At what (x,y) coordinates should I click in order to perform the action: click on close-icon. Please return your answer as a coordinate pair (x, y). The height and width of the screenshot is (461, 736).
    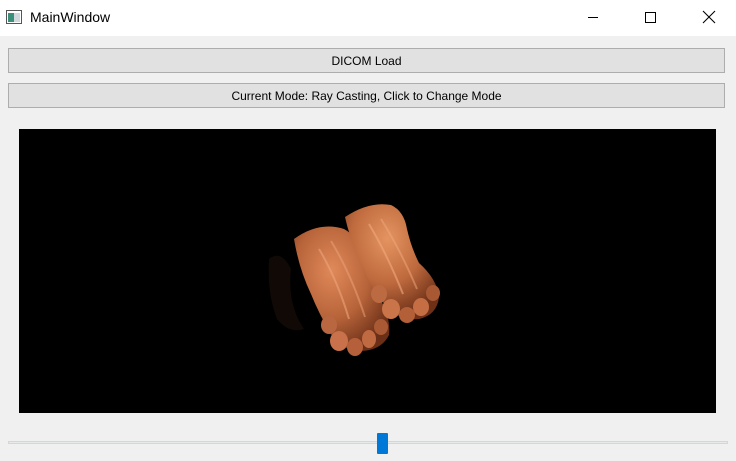
    Looking at the image, I should click on (709, 17).